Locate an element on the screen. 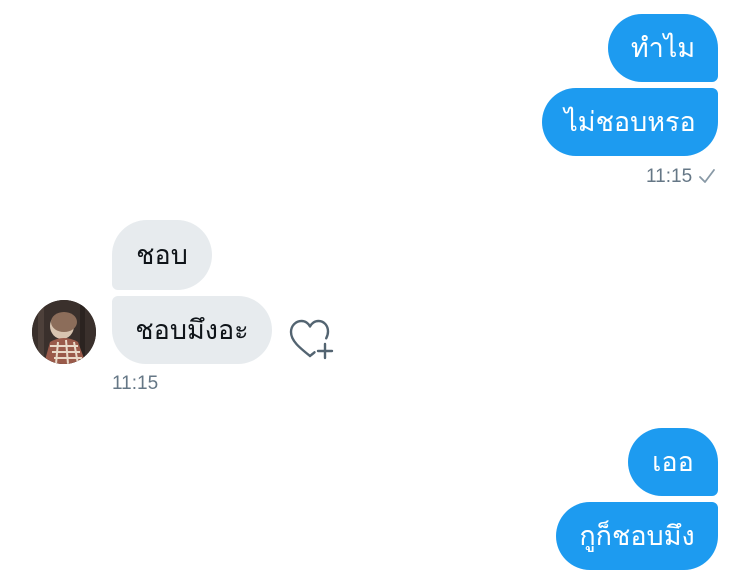 This screenshot has height=580, width=750. received-message-bubble: ชอบ is located at coordinates (162, 255).